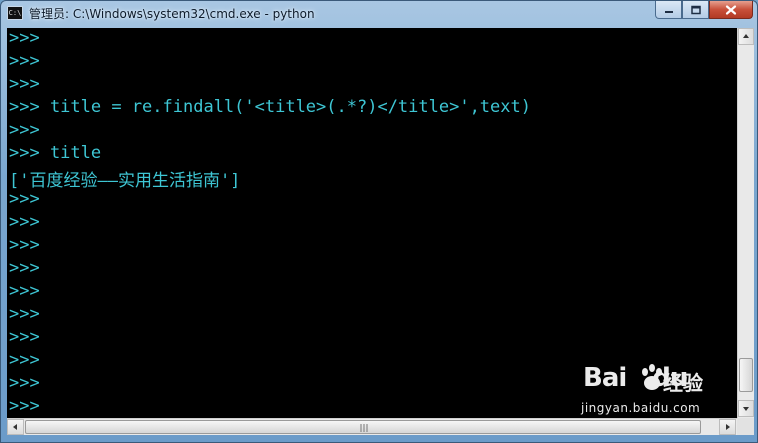  I want to click on watermark-url: jingyan.baidu.com, so click(641, 408).